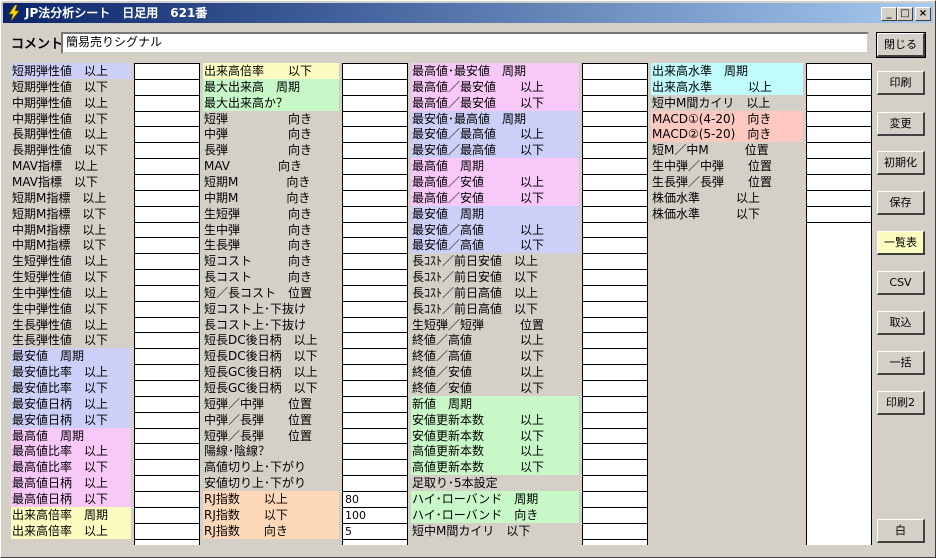 The width and height of the screenshot is (936, 558). I want to click on close-window-button: ×, so click(923, 14).